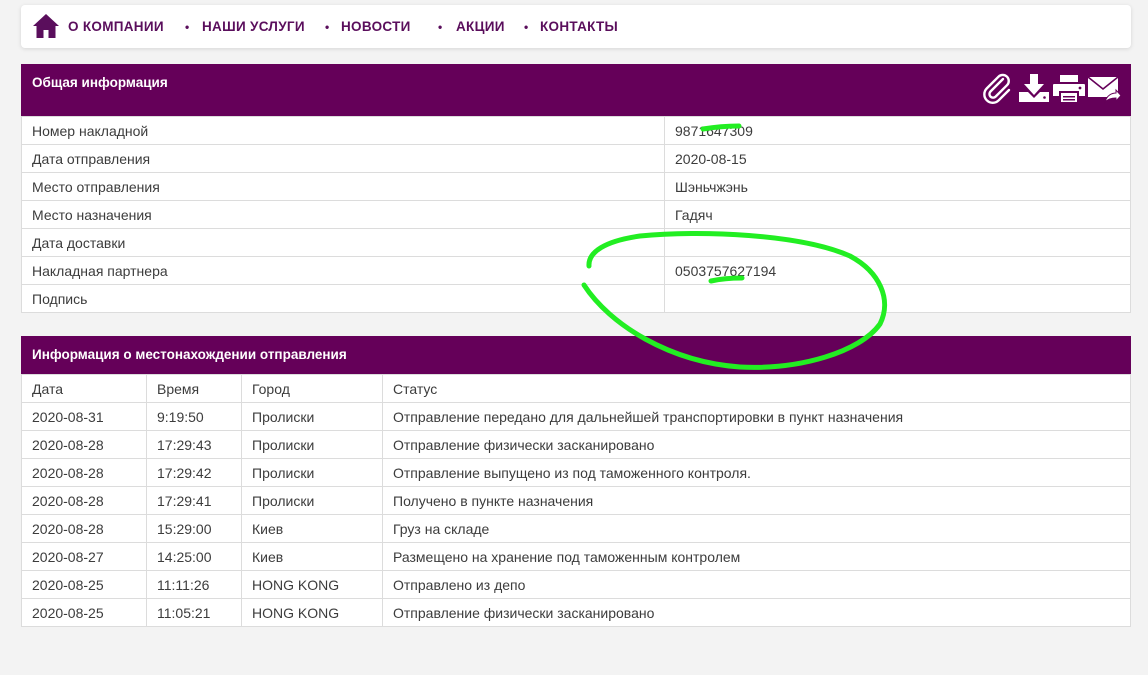 The height and width of the screenshot is (675, 1148). Describe the element at coordinates (343, 130) in the screenshot. I see `row-label: Номер накладной` at that location.